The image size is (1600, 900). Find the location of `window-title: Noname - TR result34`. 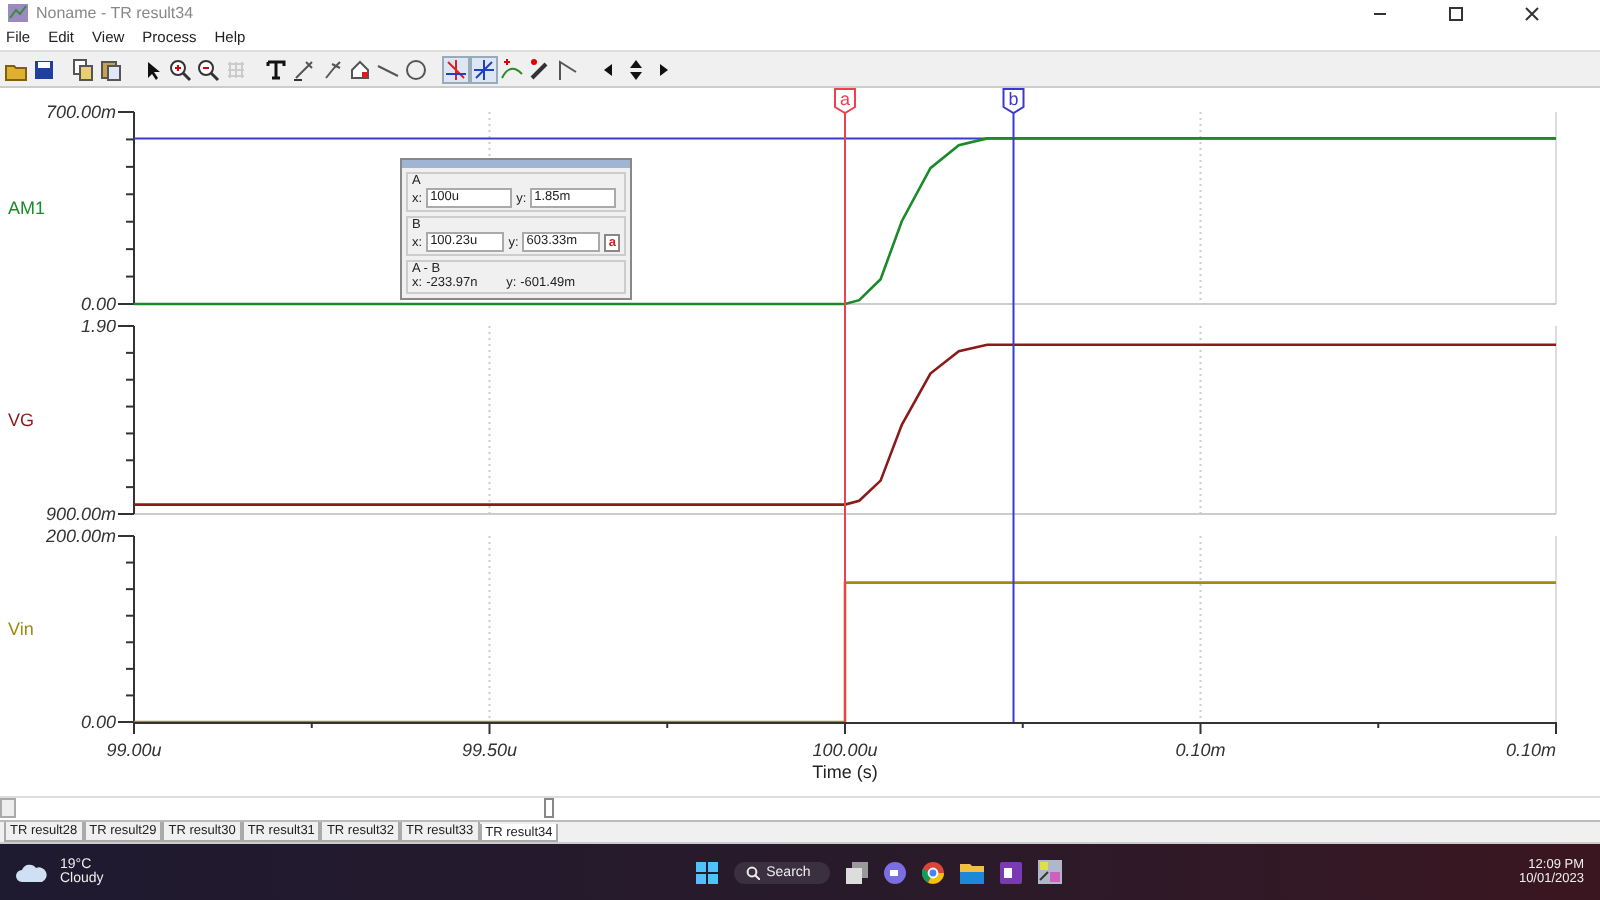

window-title: Noname - TR result34 is located at coordinates (116, 13).